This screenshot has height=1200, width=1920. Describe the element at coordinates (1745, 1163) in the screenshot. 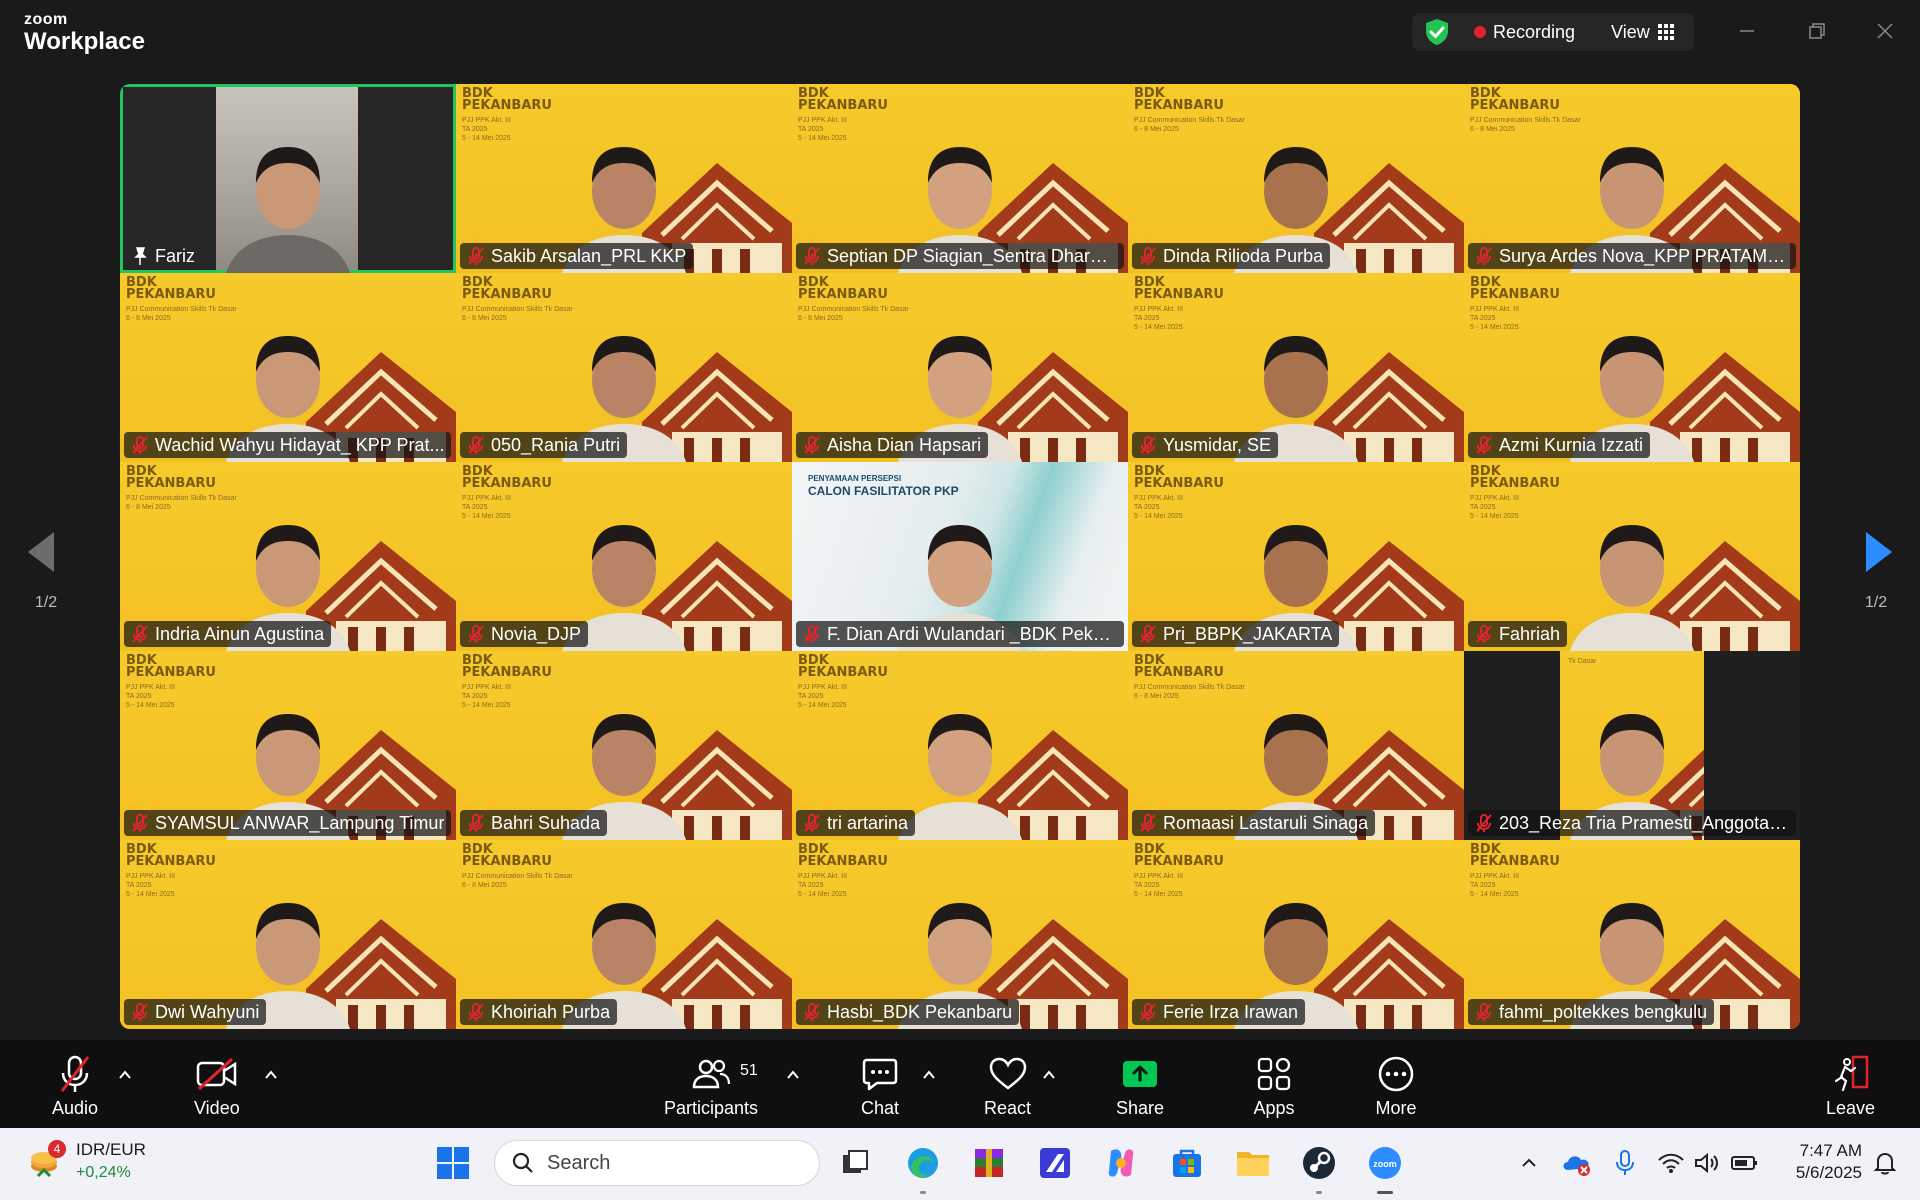

I see `battery-icon` at that location.